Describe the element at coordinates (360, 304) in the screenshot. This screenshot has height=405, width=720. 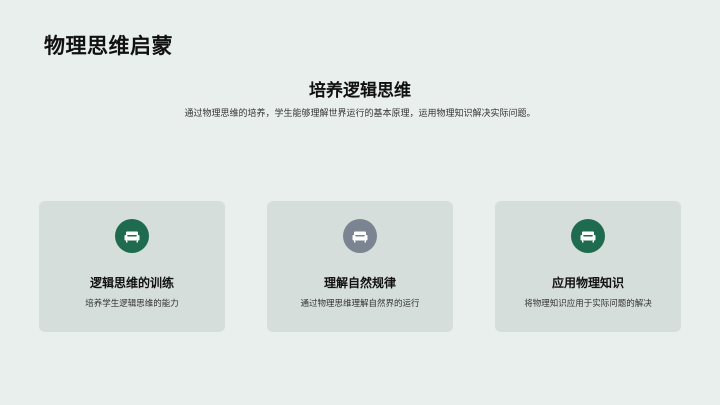
I see `card-description: 通过物理思维理解自然界的运行` at that location.